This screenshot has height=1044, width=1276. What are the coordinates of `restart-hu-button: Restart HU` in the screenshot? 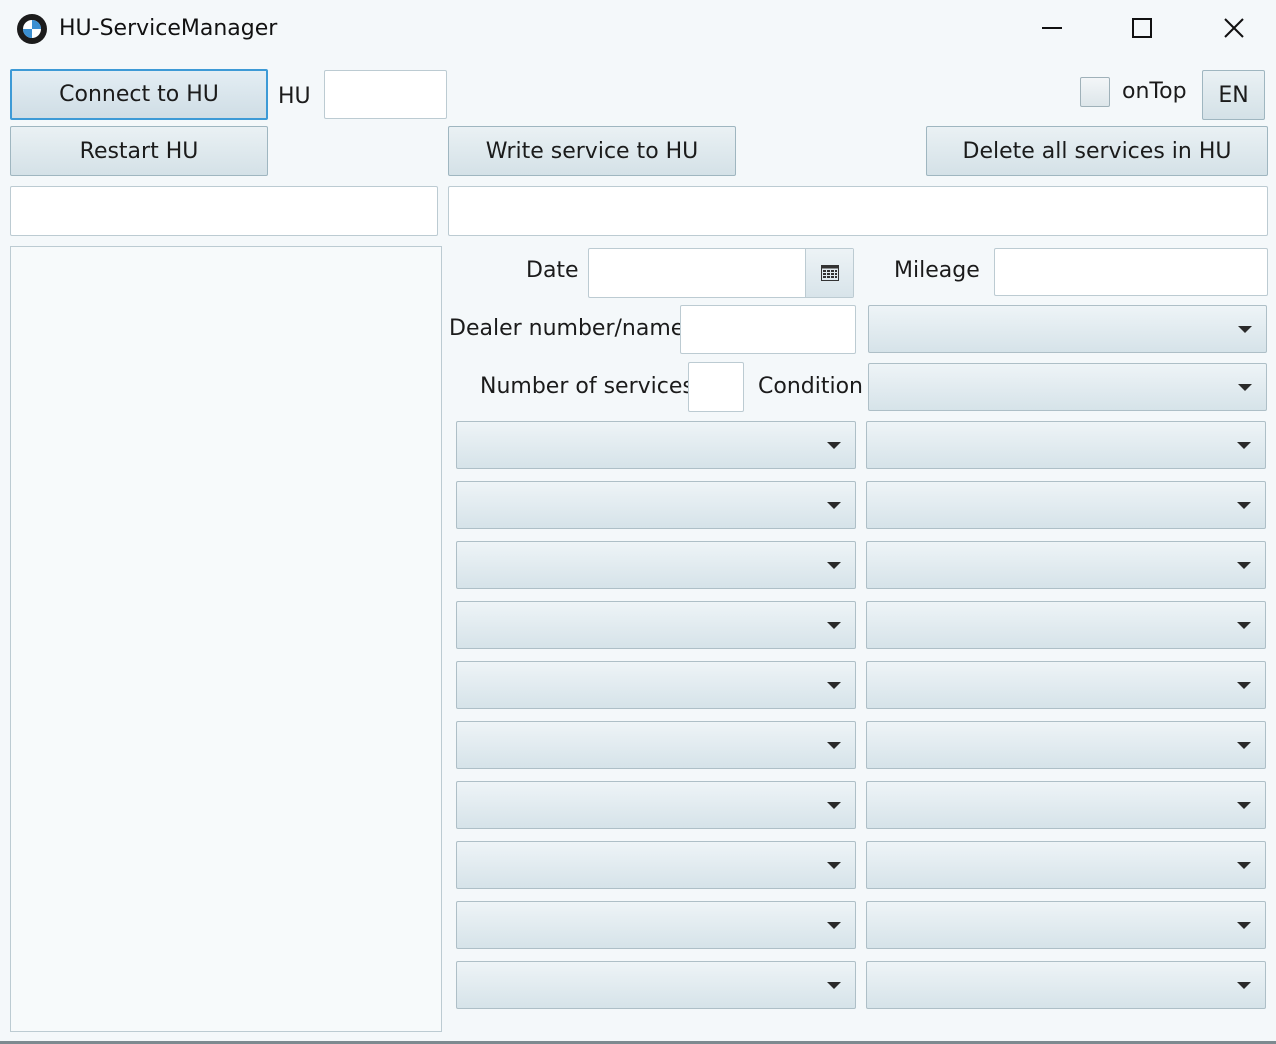 It's located at (139, 151).